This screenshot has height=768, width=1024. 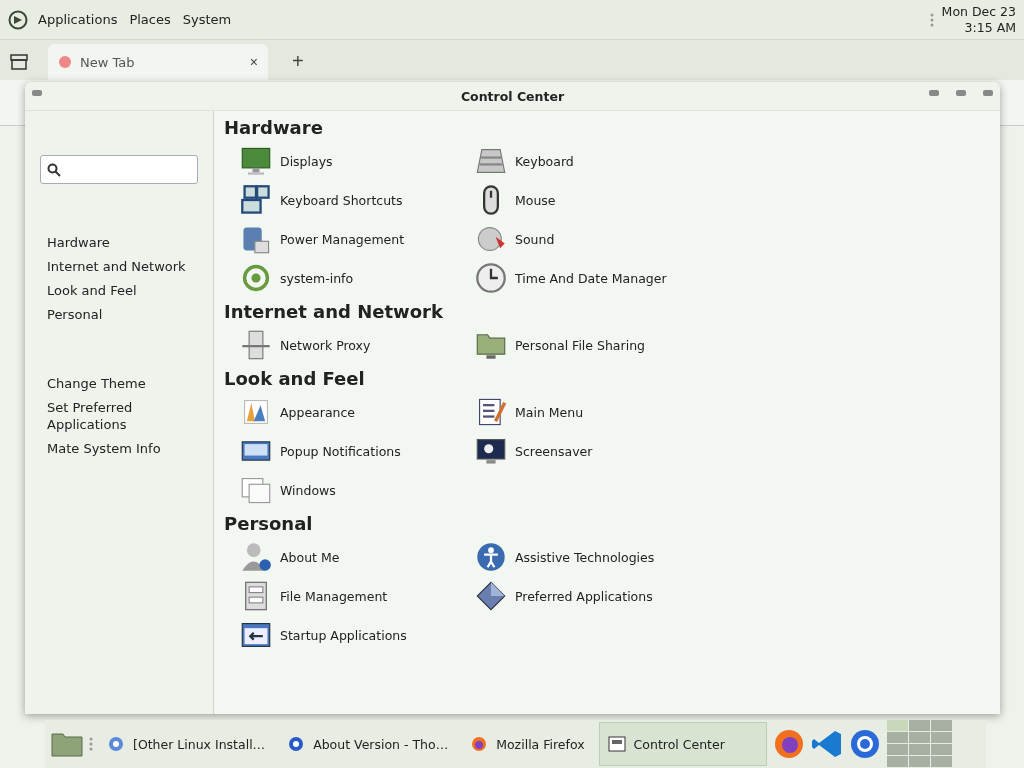 I want to click on applet-label: Keyboard Shortcuts, so click(x=341, y=200).